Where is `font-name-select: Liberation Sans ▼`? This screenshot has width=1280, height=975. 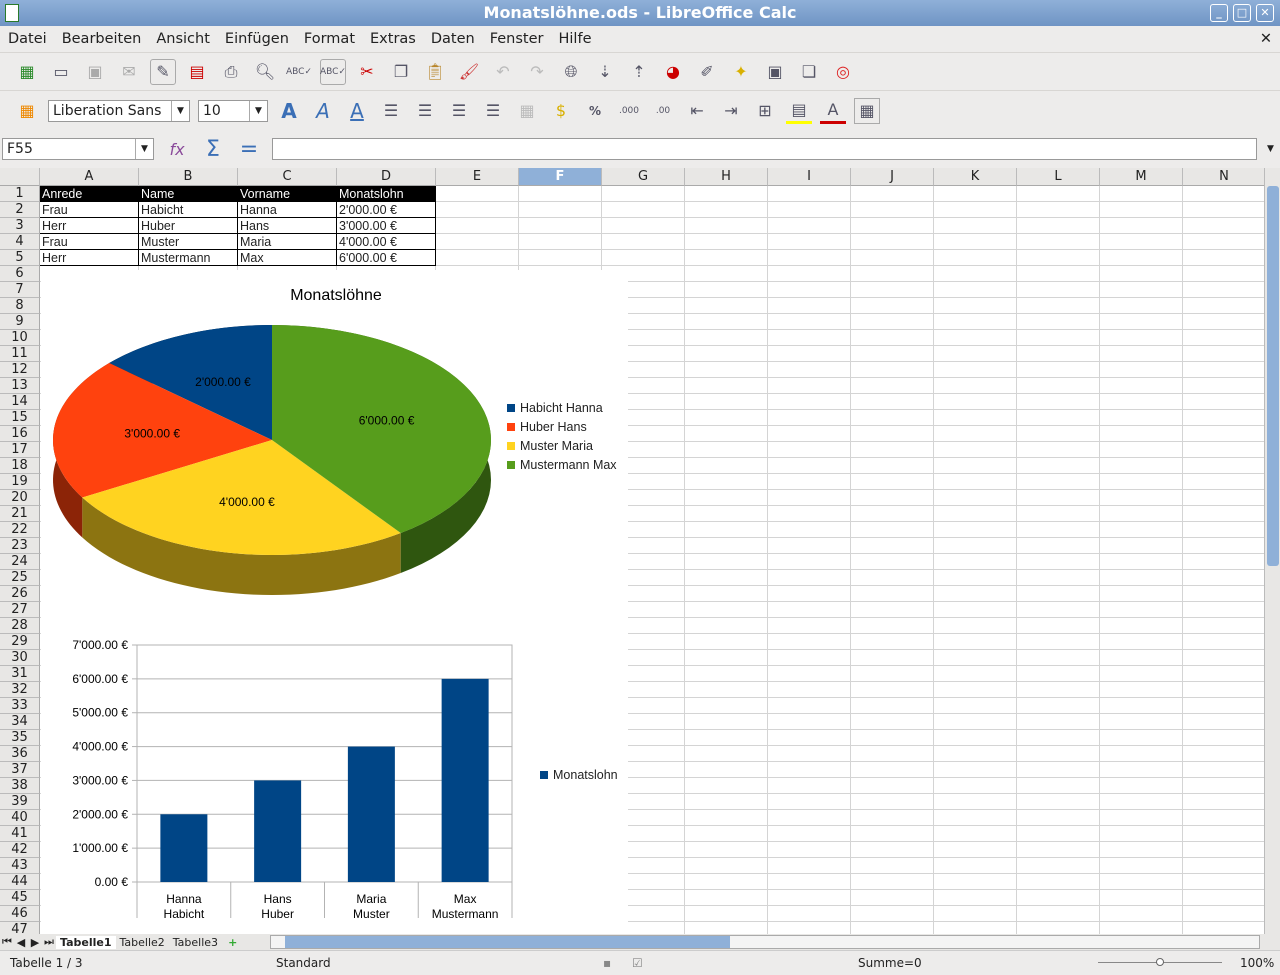
font-name-select: Liberation Sans ▼ is located at coordinates (119, 110).